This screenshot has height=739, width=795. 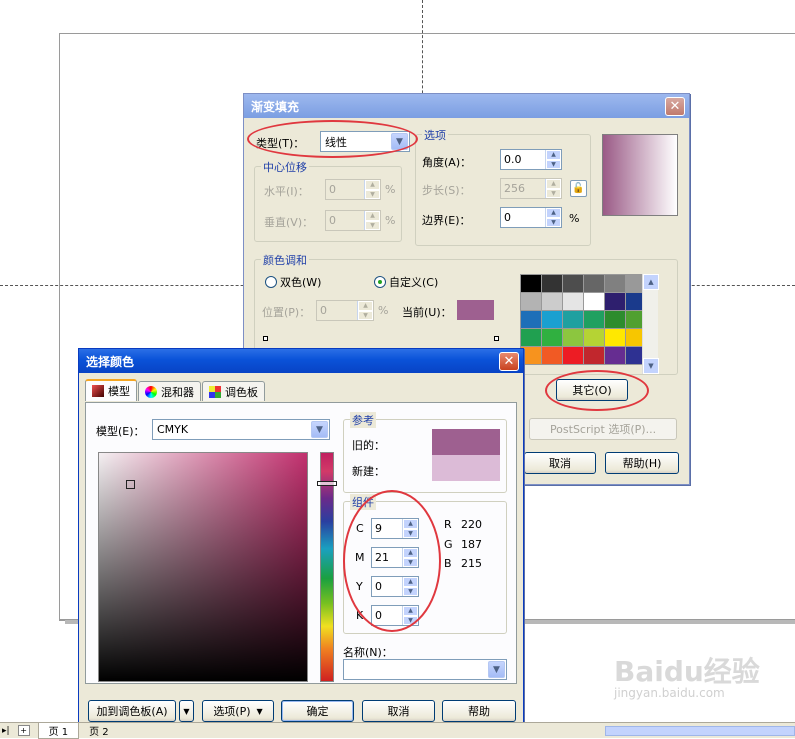 I want to click on r-value: 220, so click(x=471, y=524).